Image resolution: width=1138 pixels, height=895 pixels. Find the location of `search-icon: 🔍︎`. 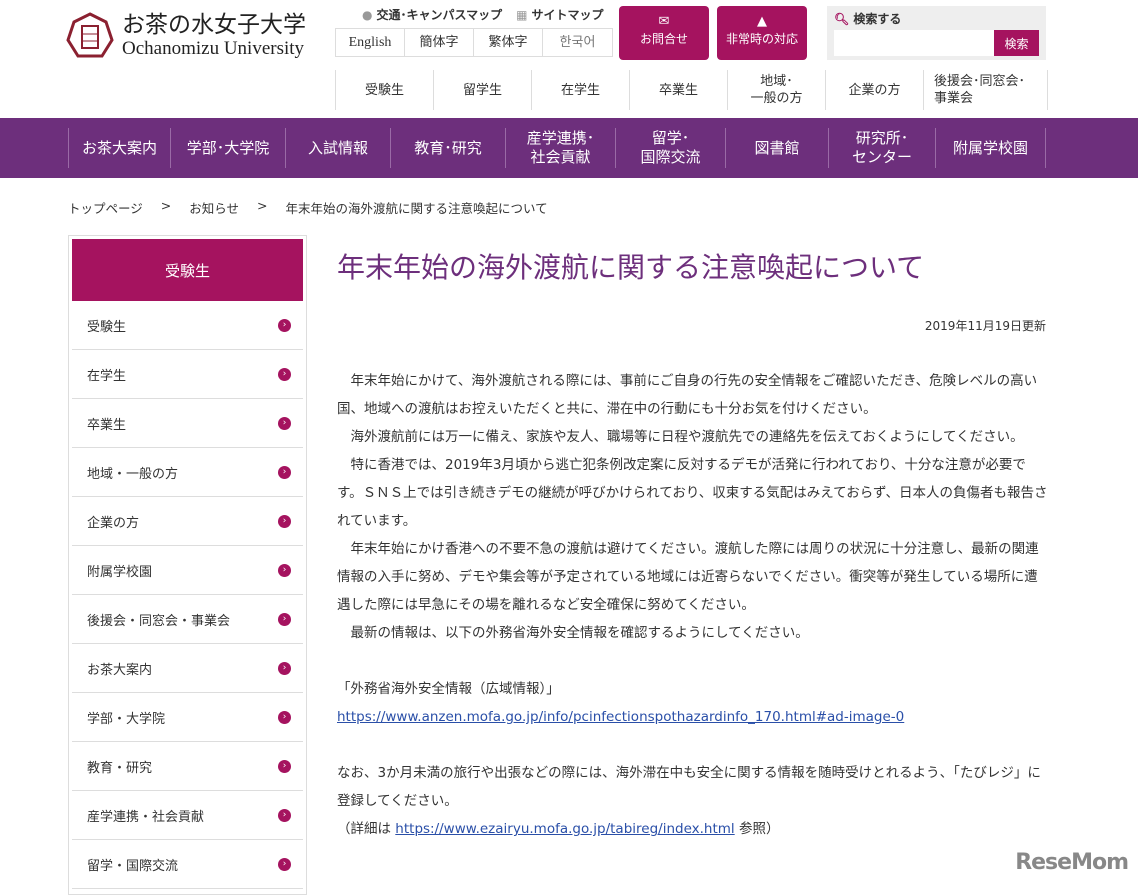

search-icon: 🔍︎ is located at coordinates (842, 19).